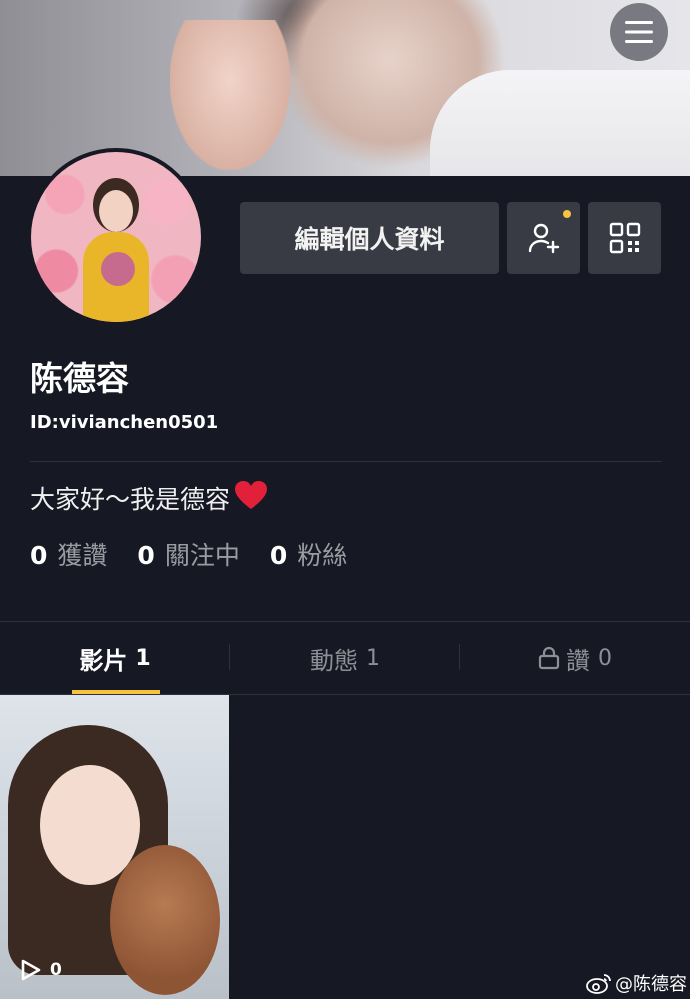 This screenshot has height=999, width=690. I want to click on edit-profile-button: 編輯個人資料, so click(369, 238).